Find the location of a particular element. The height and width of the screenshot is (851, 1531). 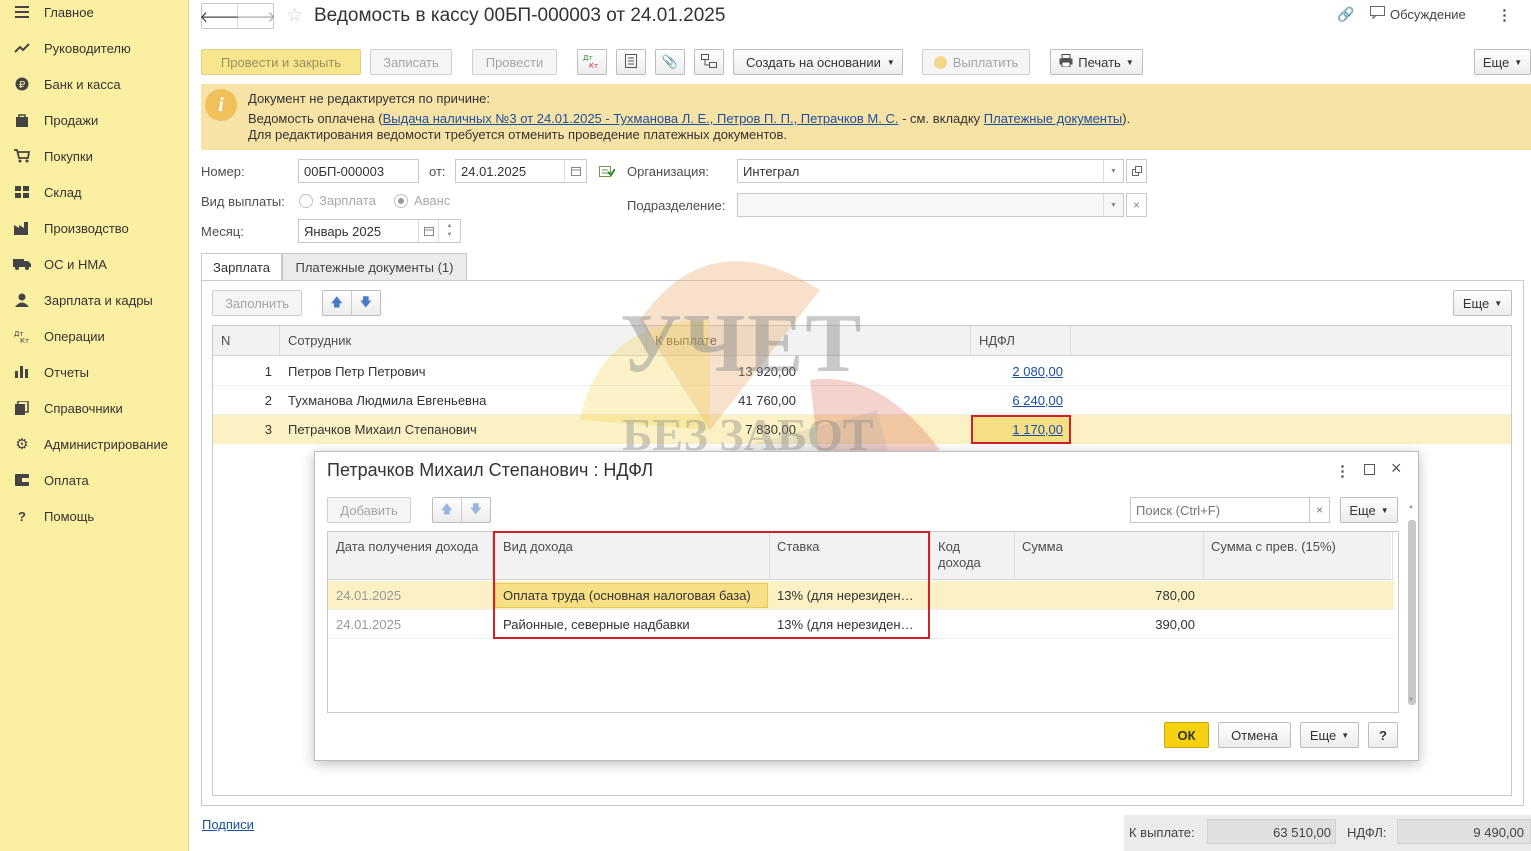

add-button: Добавить is located at coordinates (369, 510).